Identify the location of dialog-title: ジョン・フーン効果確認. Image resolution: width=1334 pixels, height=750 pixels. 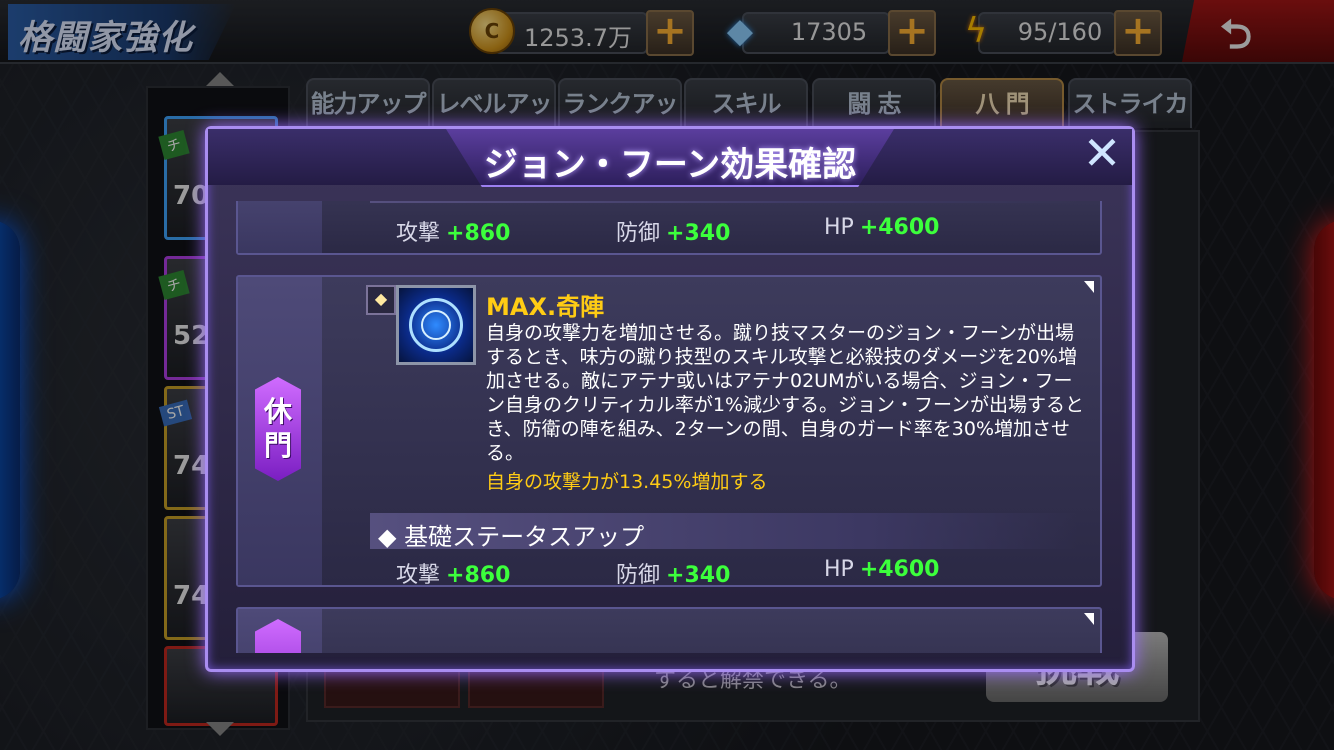
(670, 165).